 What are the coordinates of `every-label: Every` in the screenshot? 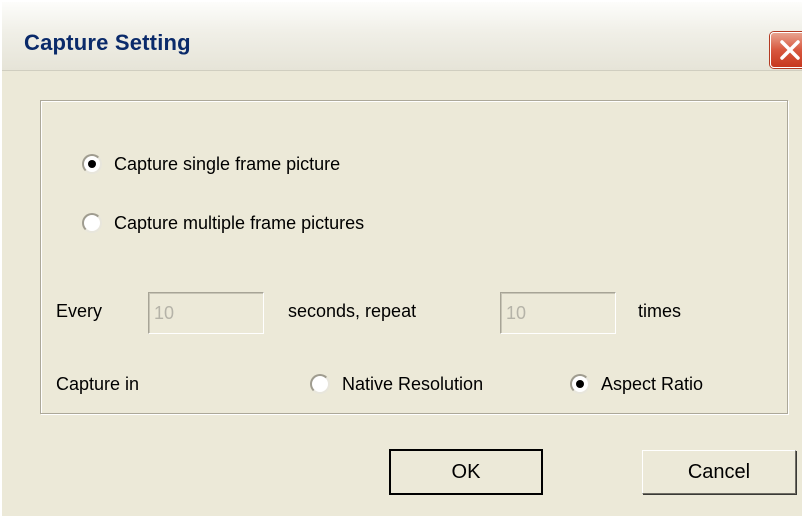 It's located at (79, 311).